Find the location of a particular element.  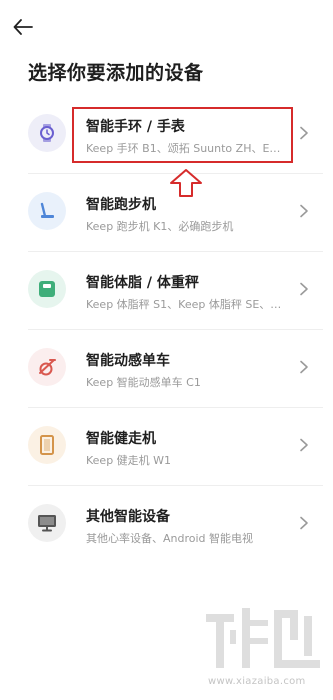

scale-icon is located at coordinates (47, 289).